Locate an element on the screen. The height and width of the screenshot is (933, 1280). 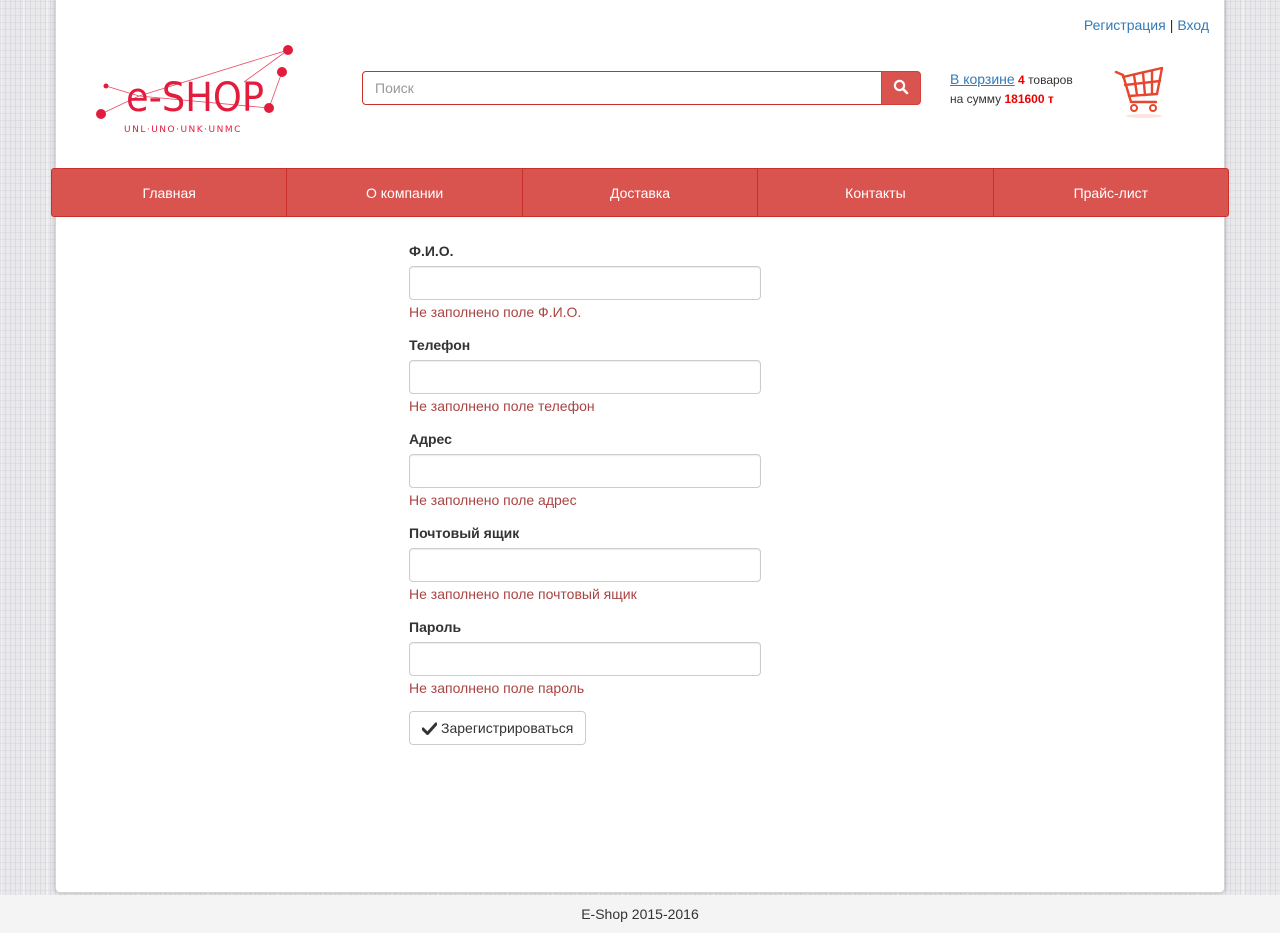
checkmark-icon is located at coordinates (429, 728).